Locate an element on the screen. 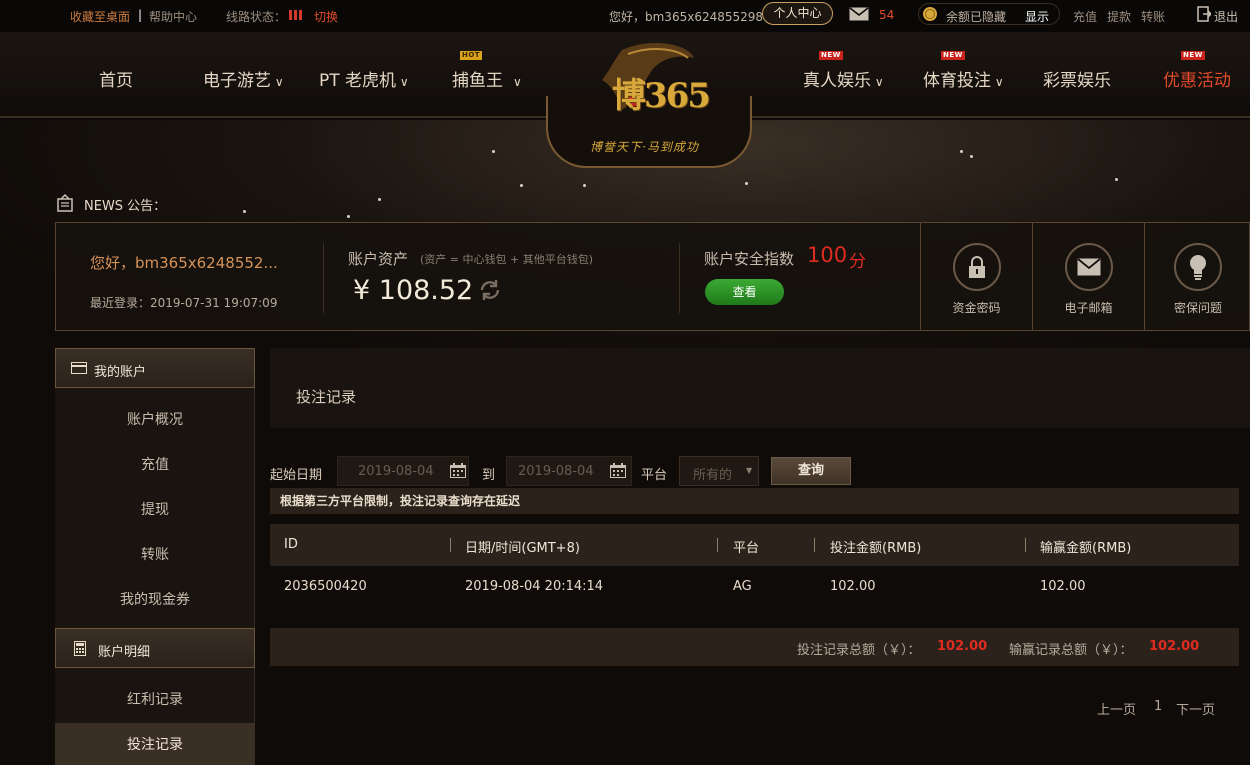 This screenshot has width=1250, height=765. logout-link: 退出 is located at coordinates (1226, 16).